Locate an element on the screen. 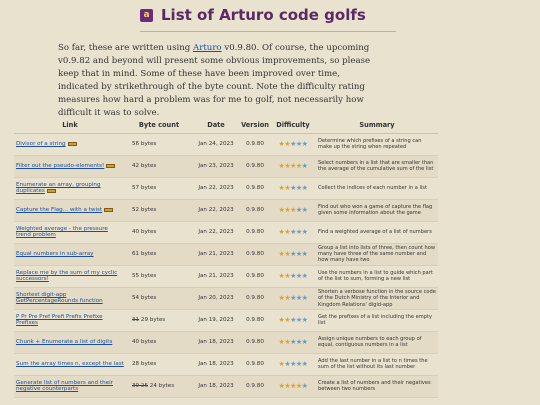  current-byte-count: 52 bytes is located at coordinates (144, 210).